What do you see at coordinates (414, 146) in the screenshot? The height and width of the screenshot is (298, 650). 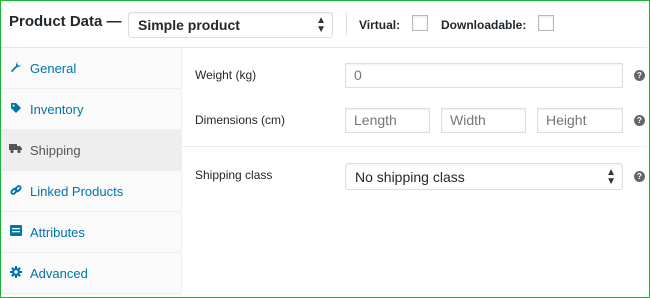 I see `section-divider` at bounding box center [414, 146].